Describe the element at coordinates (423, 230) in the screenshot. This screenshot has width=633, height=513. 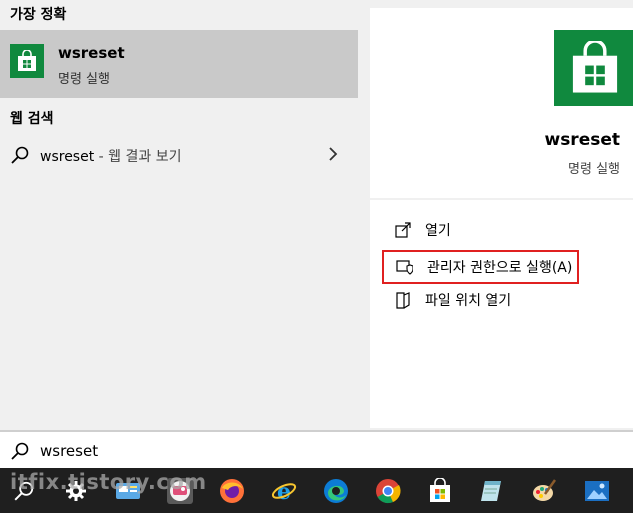
I see `open-action: 열기` at that location.